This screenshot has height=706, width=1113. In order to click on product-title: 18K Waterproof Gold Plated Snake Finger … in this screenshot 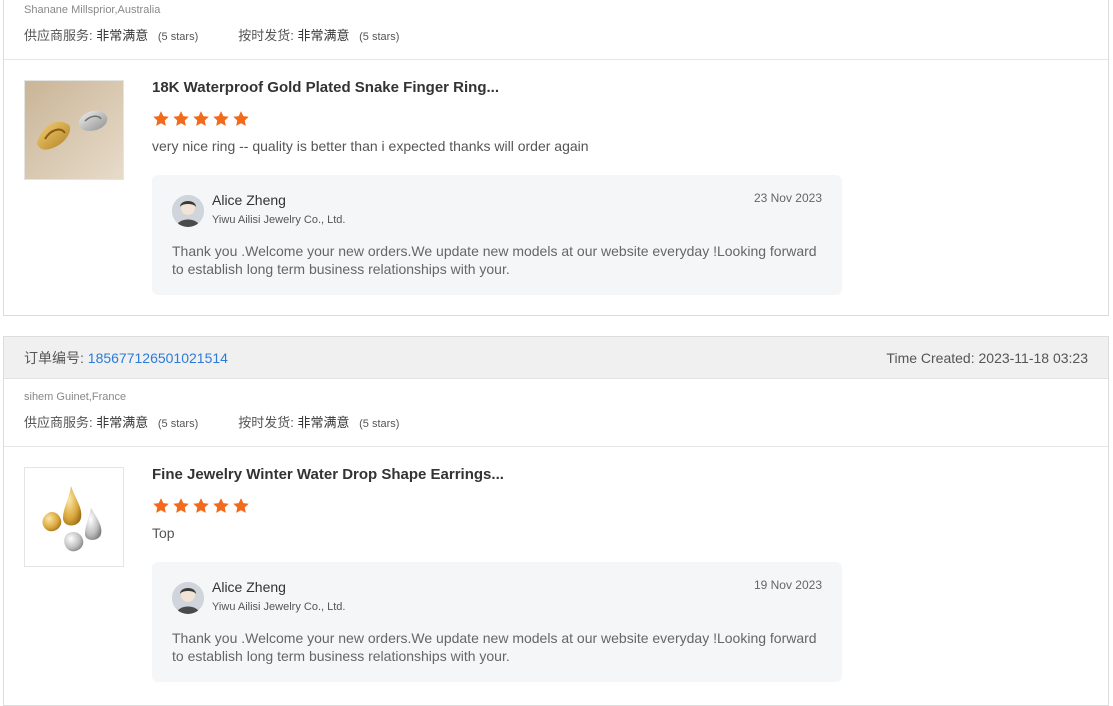, I will do `click(325, 87)`.